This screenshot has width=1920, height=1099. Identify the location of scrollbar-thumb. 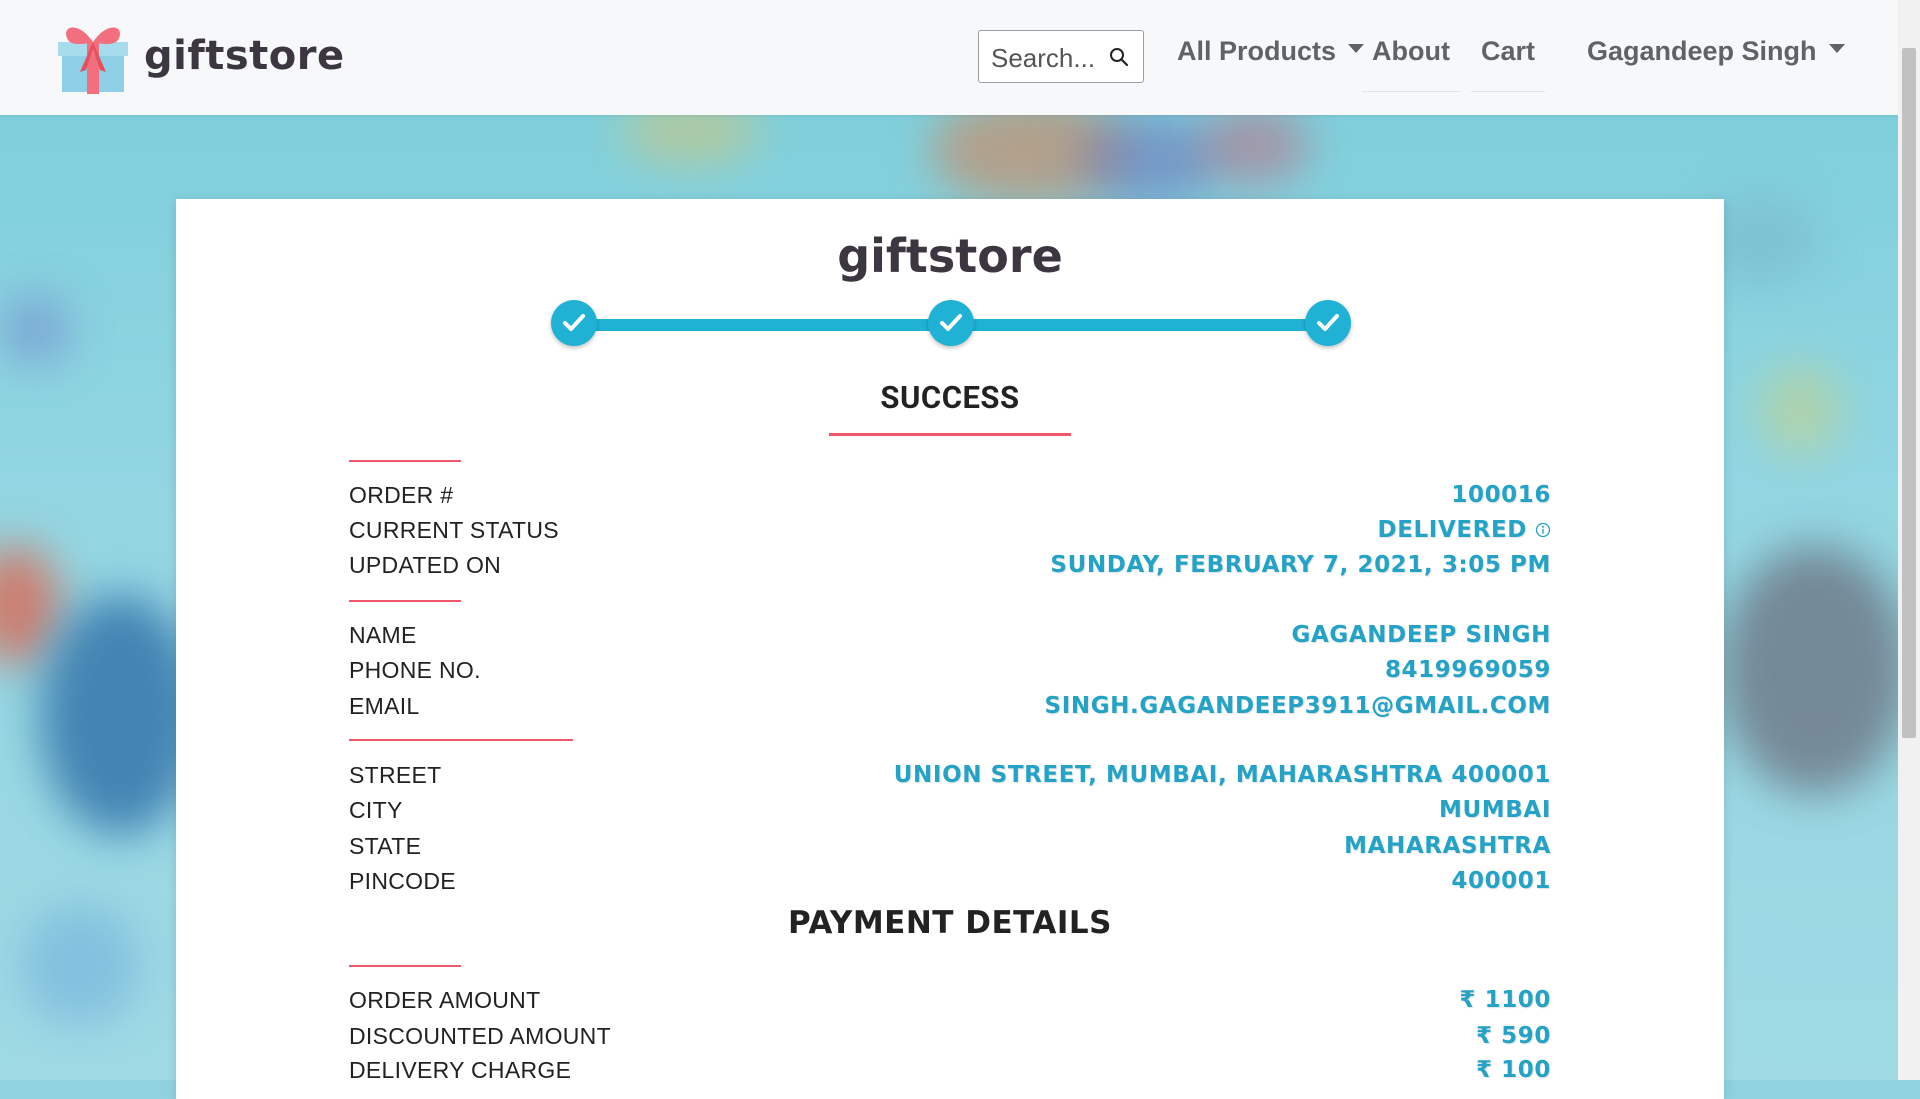
(1909, 393).